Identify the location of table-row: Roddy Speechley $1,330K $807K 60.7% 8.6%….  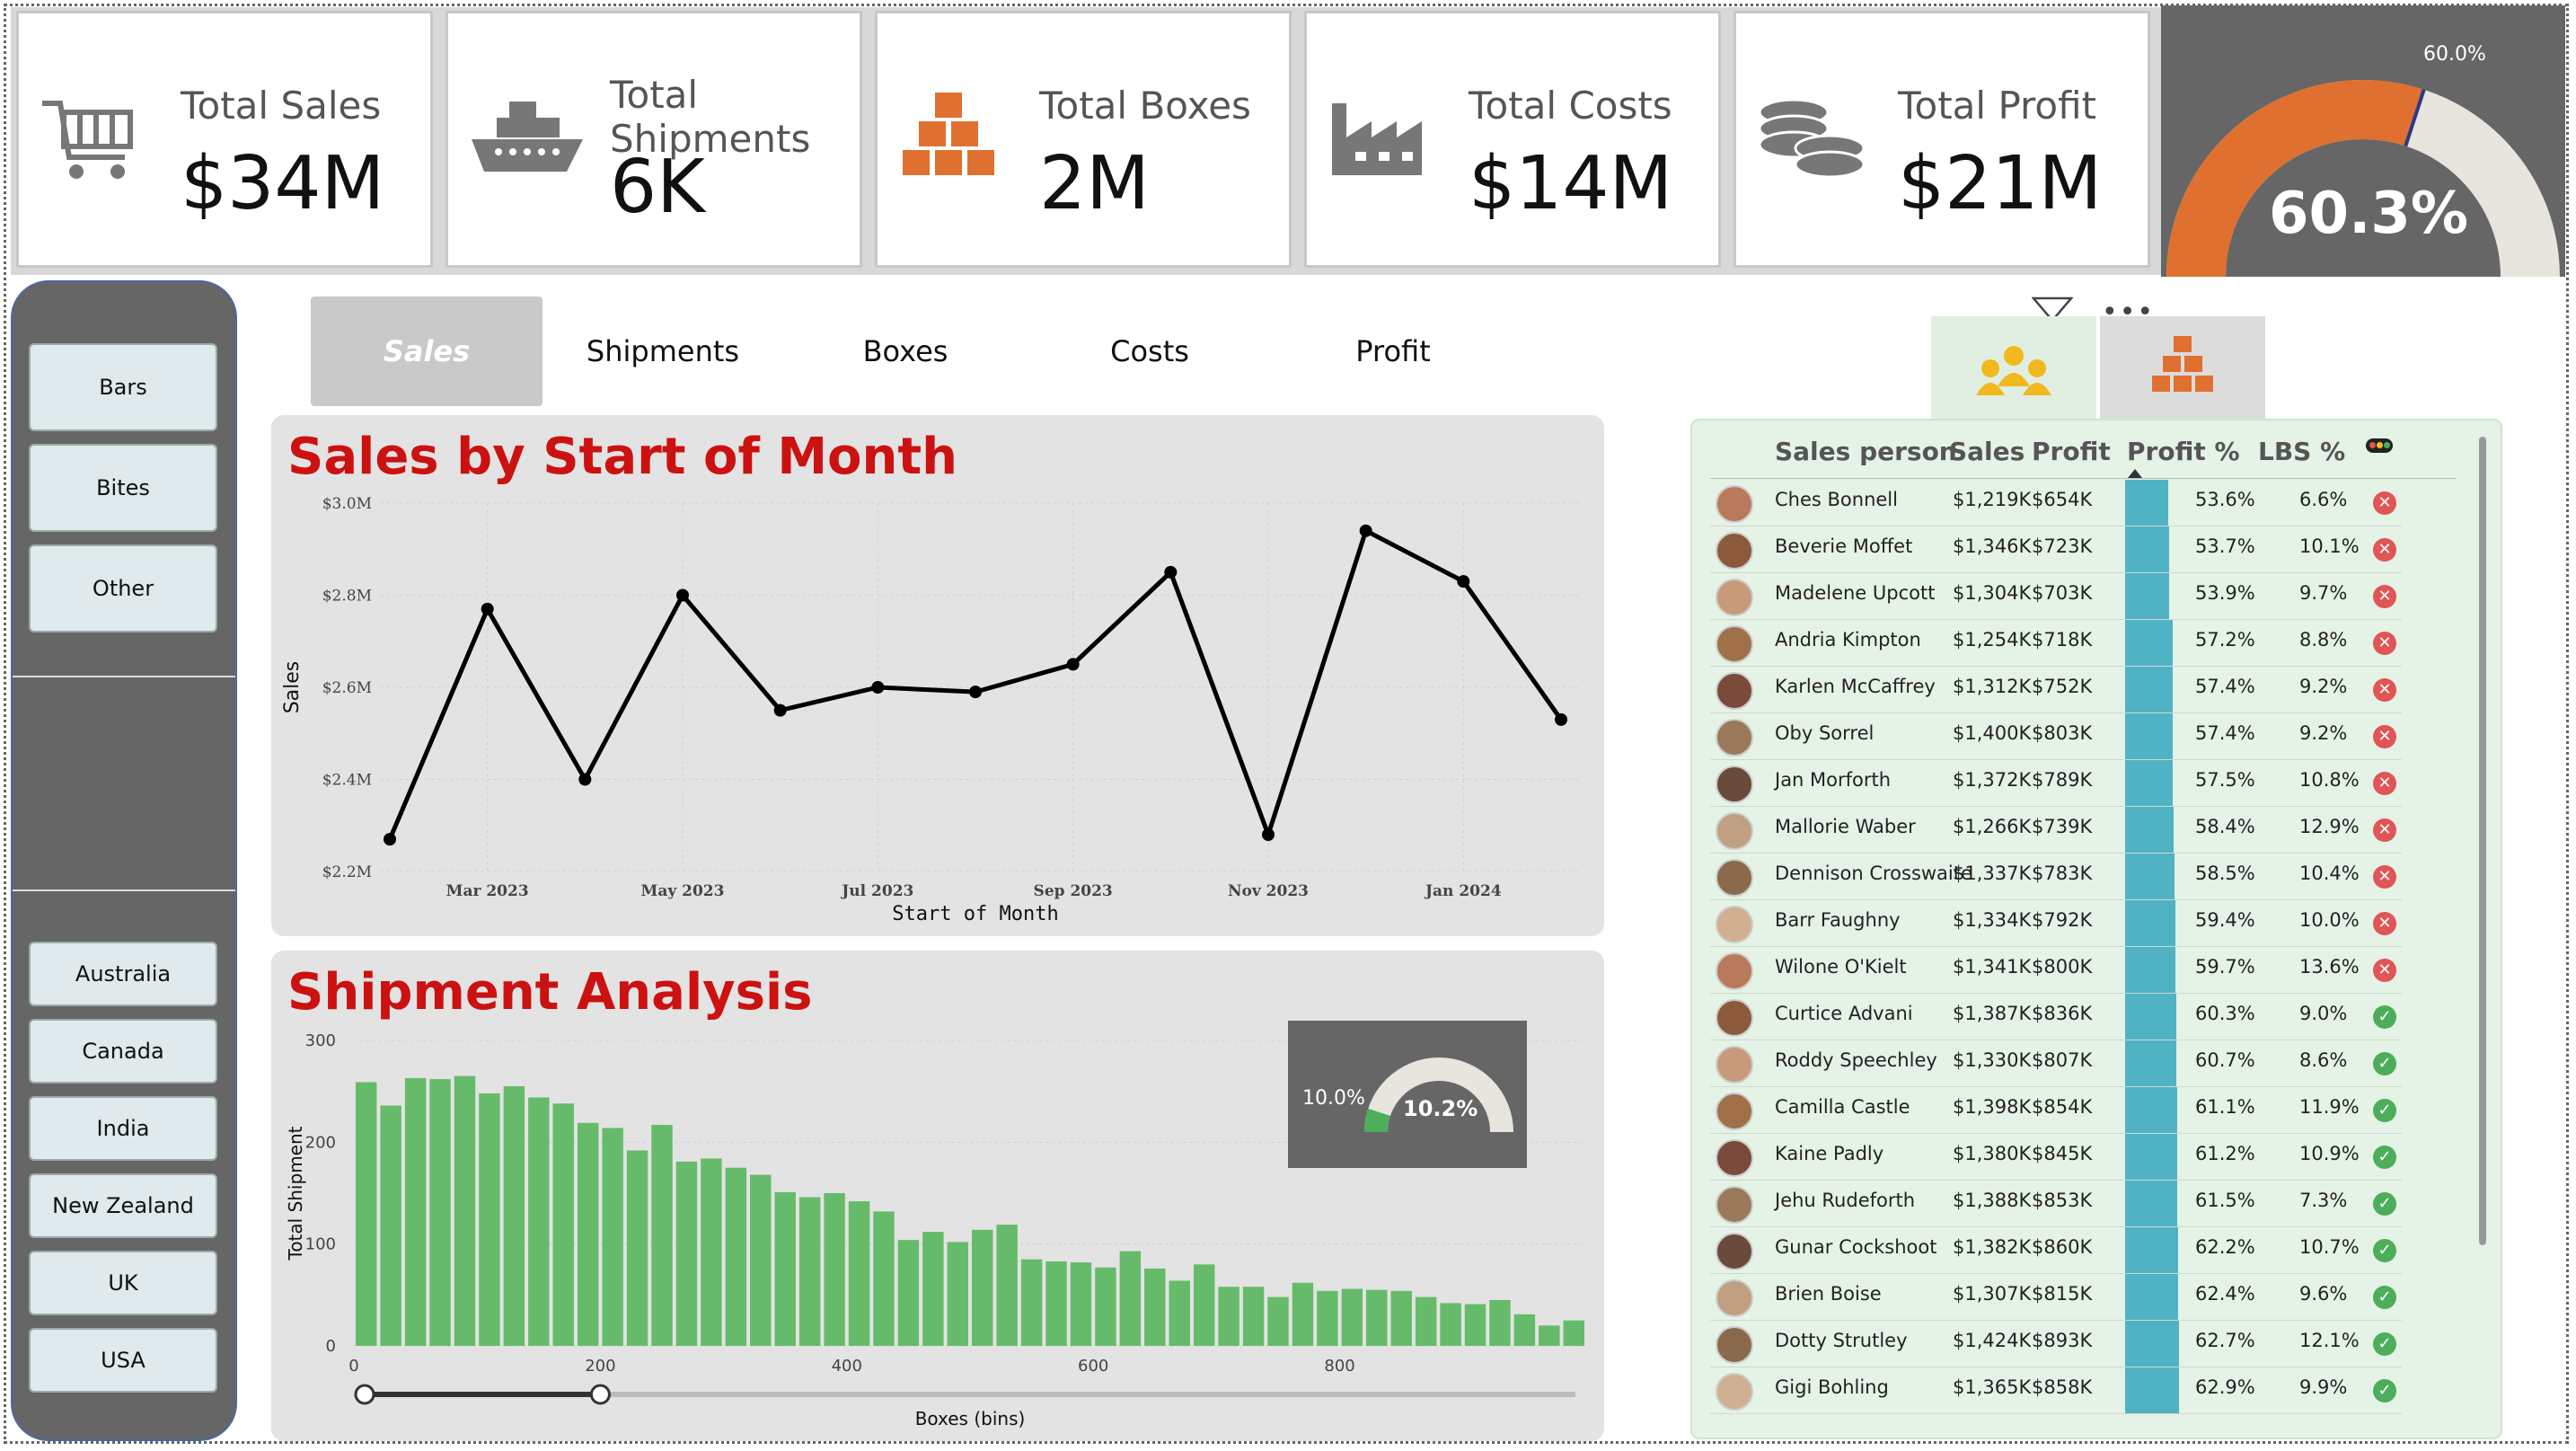
(2047, 1063).